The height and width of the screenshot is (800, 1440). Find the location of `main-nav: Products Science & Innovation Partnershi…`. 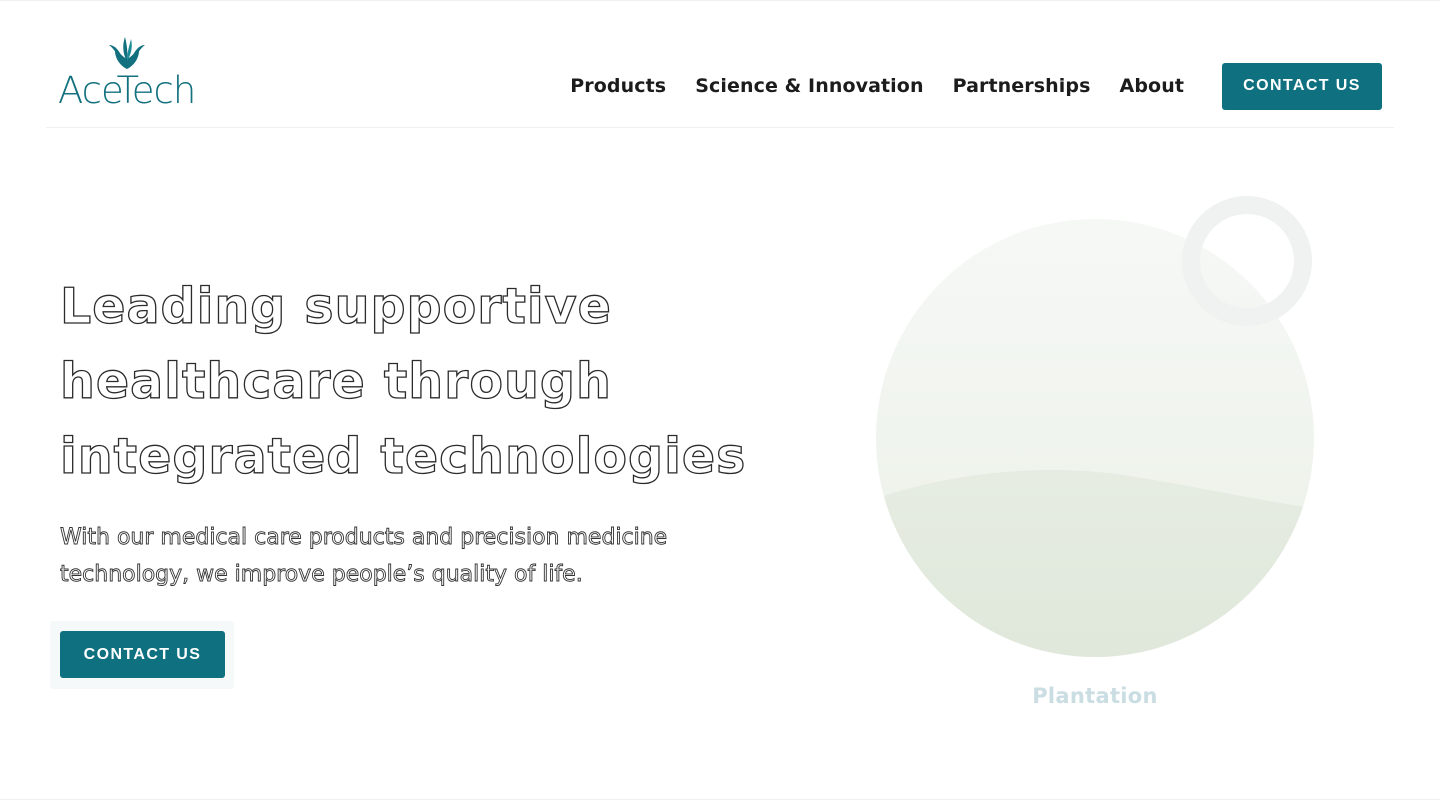

main-nav: Products Science & Innovation Partnershi… is located at coordinates (982, 86).